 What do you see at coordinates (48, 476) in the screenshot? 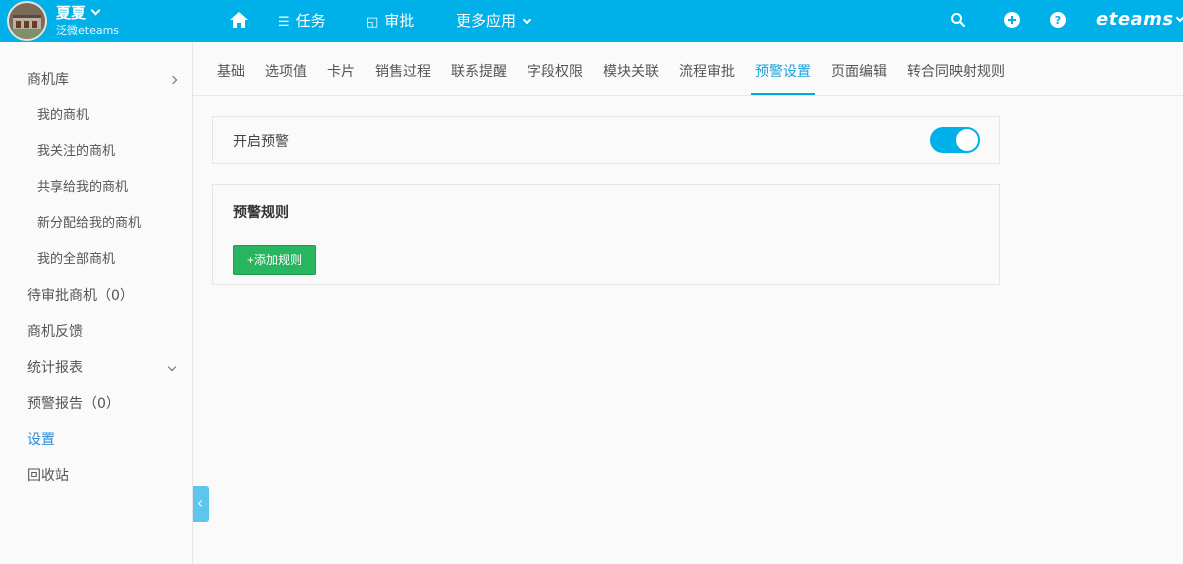
I see `sidebar-item-recycle-bin: 回收站` at bounding box center [48, 476].